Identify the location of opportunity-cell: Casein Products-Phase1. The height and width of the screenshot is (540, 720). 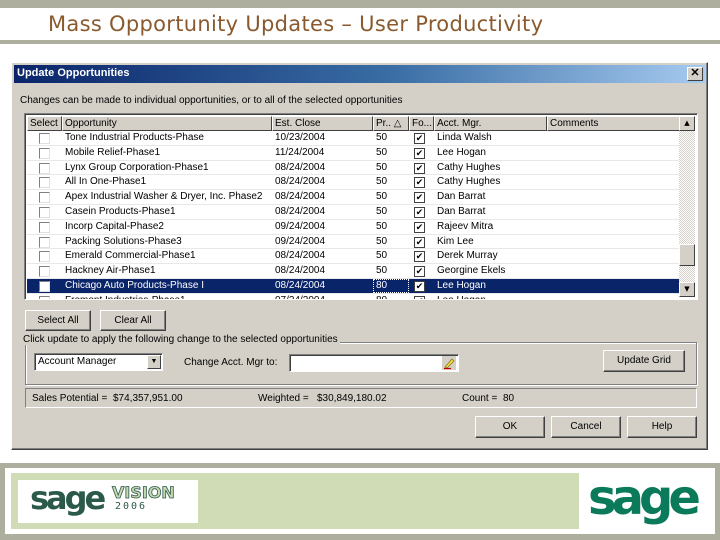
(167, 212).